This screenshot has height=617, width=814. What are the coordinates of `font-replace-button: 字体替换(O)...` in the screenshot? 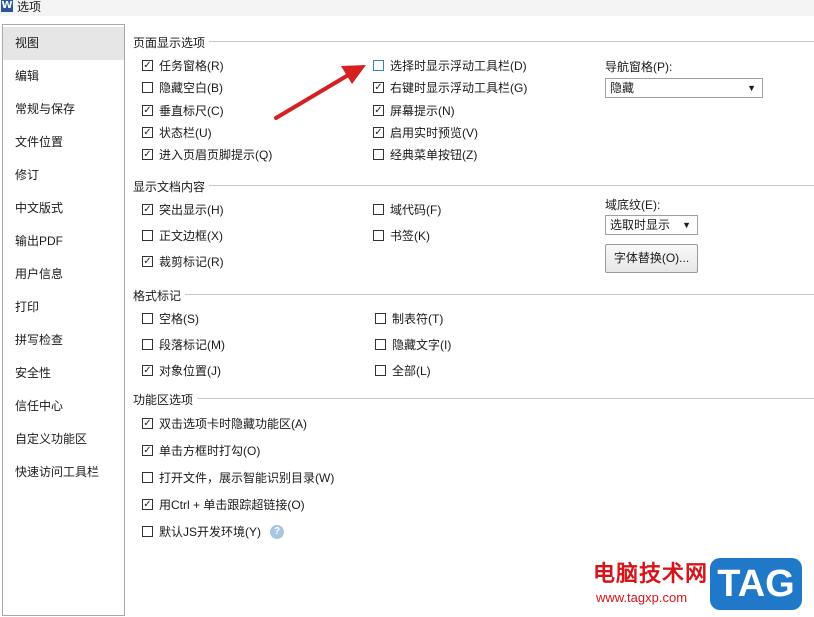 It's located at (651, 258).